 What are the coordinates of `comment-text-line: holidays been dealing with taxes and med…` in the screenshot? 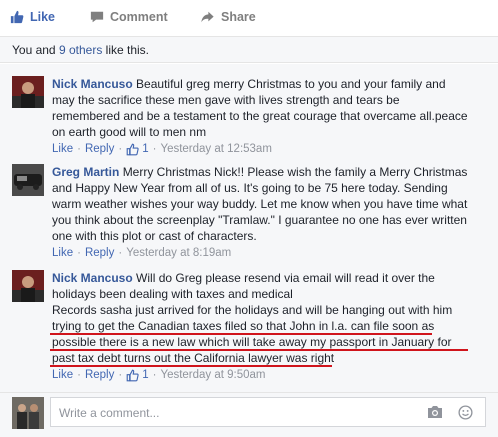 It's located at (172, 294).